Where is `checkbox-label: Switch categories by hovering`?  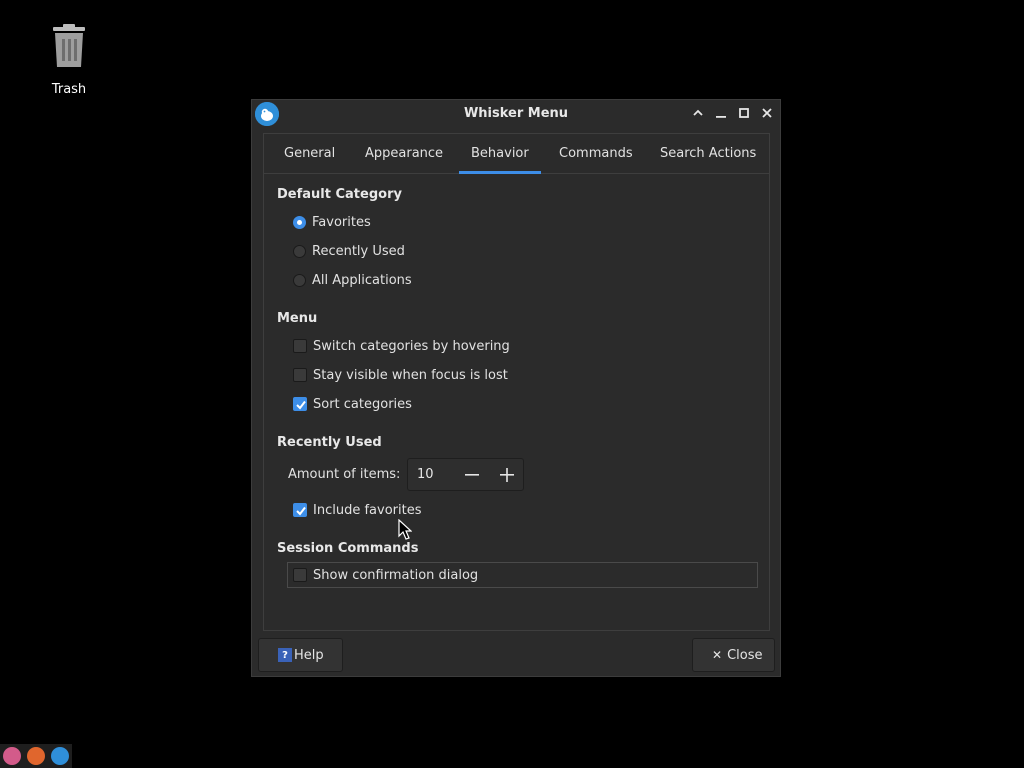
checkbox-label: Switch categories by hovering is located at coordinates (411, 346).